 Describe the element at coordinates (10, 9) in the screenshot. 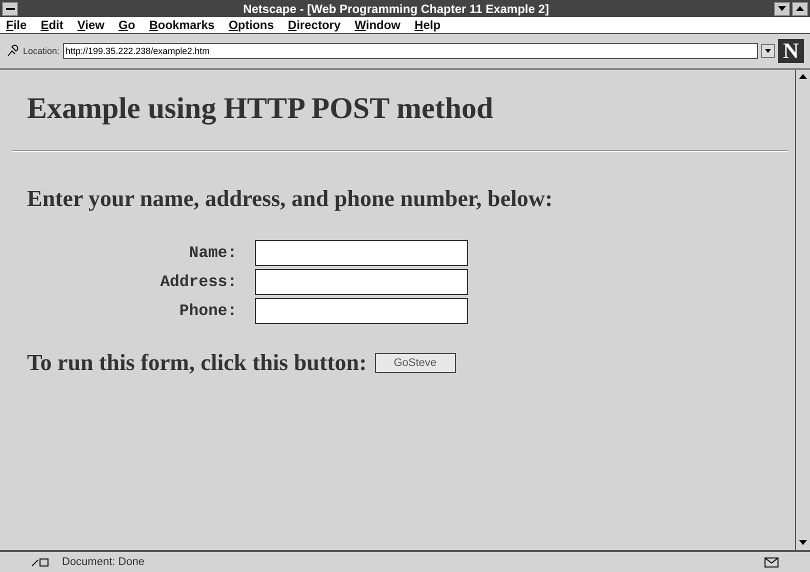

I see `system-menu-button` at that location.